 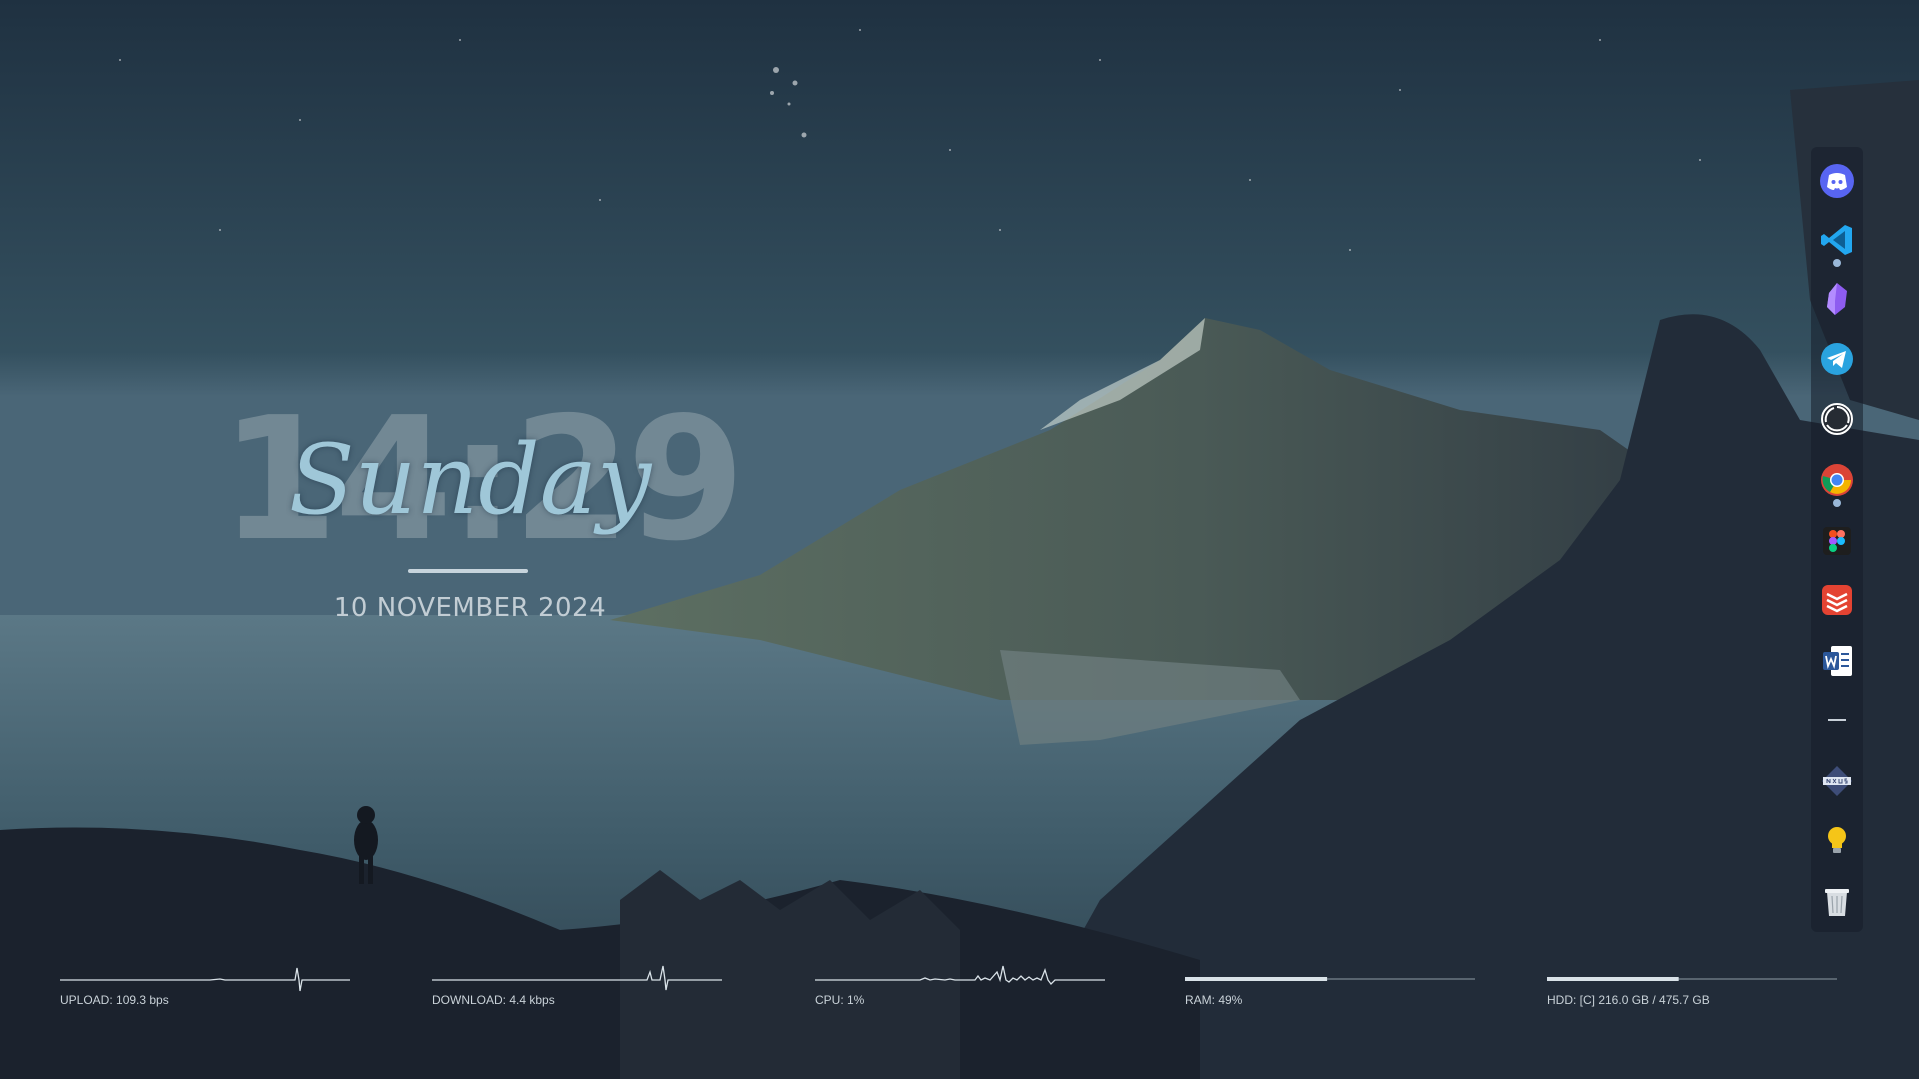 I want to click on obs-studio-icon, so click(x=1837, y=419).